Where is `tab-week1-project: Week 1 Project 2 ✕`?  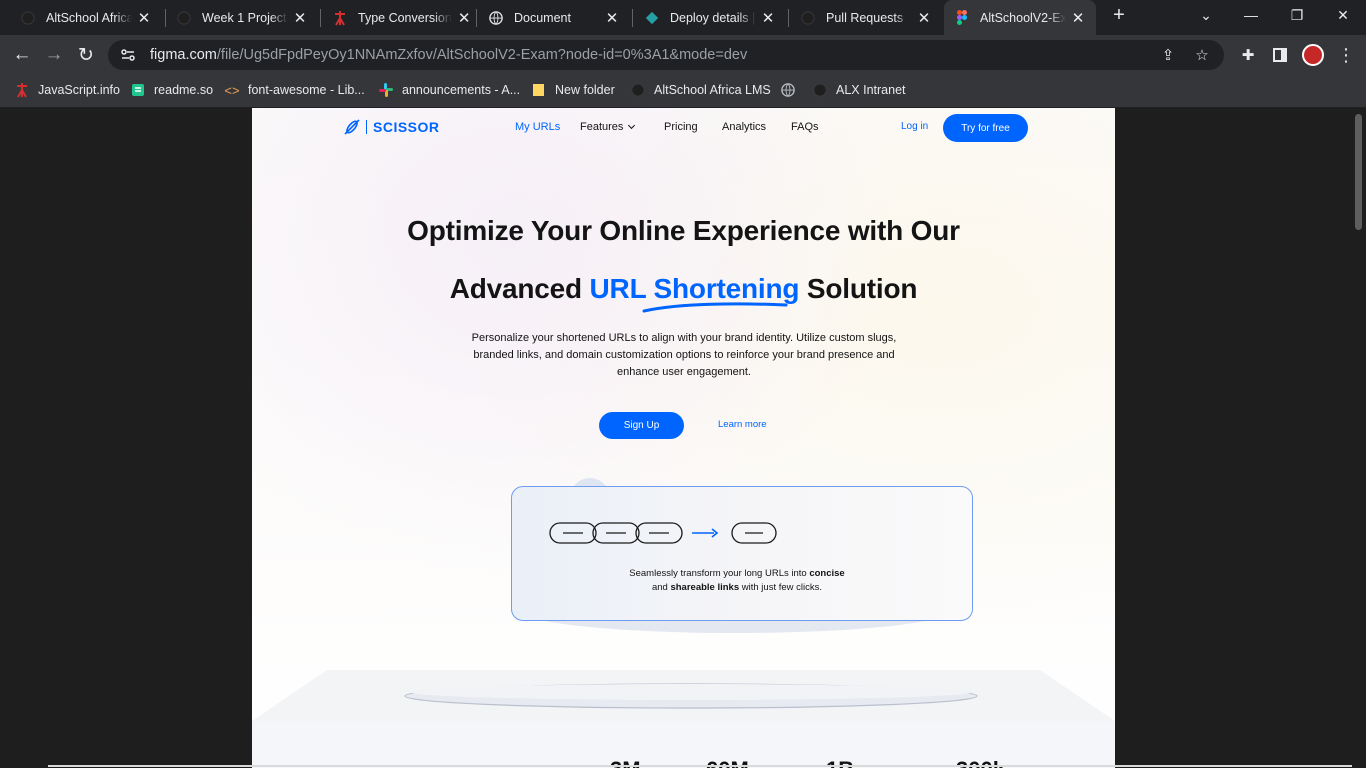
tab-week1-project: Week 1 Project 2 ✕ is located at coordinates (246, 17).